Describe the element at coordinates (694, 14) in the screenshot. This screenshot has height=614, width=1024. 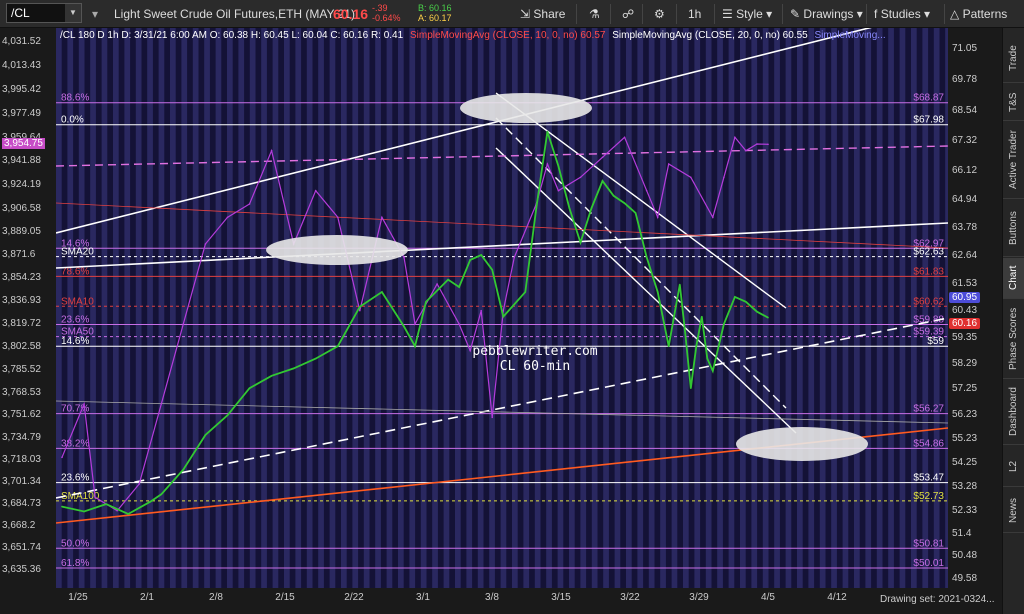
I see `interval-button: 1h` at that location.